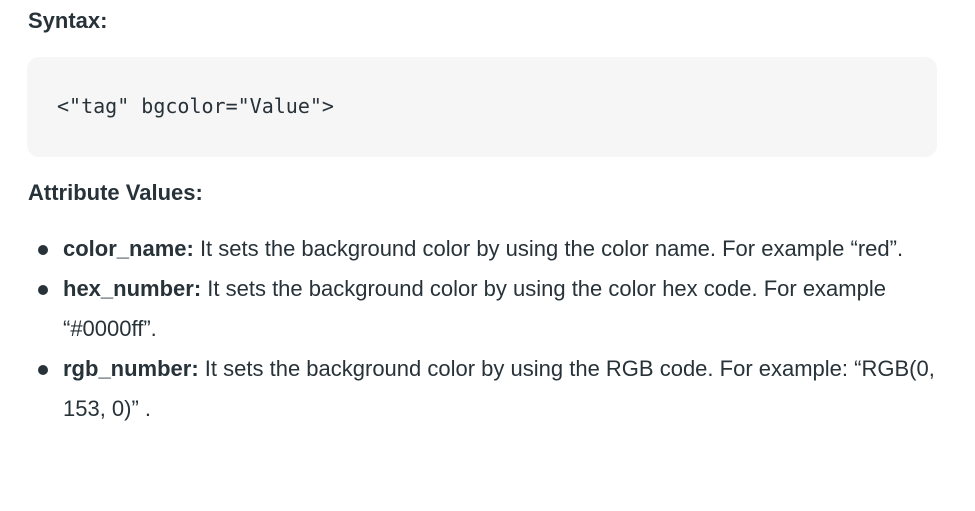  I want to click on term-label: hex_number:, so click(132, 288).